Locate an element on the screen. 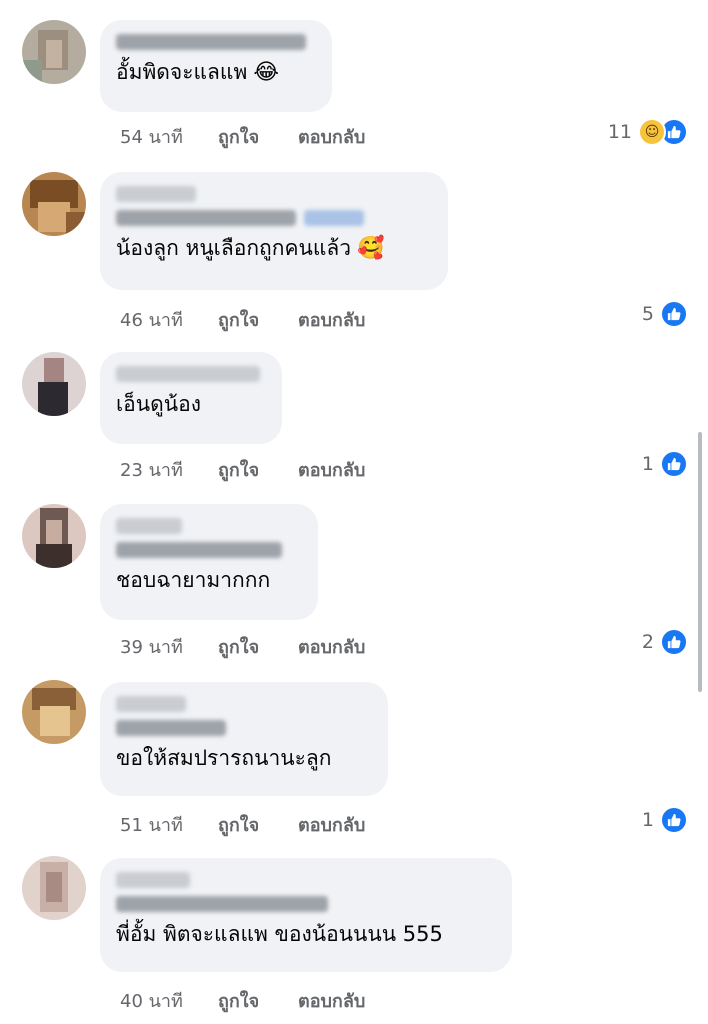 This screenshot has width=708, height=1024. comment-bubble: ชอบฉายามากกก is located at coordinates (209, 562).